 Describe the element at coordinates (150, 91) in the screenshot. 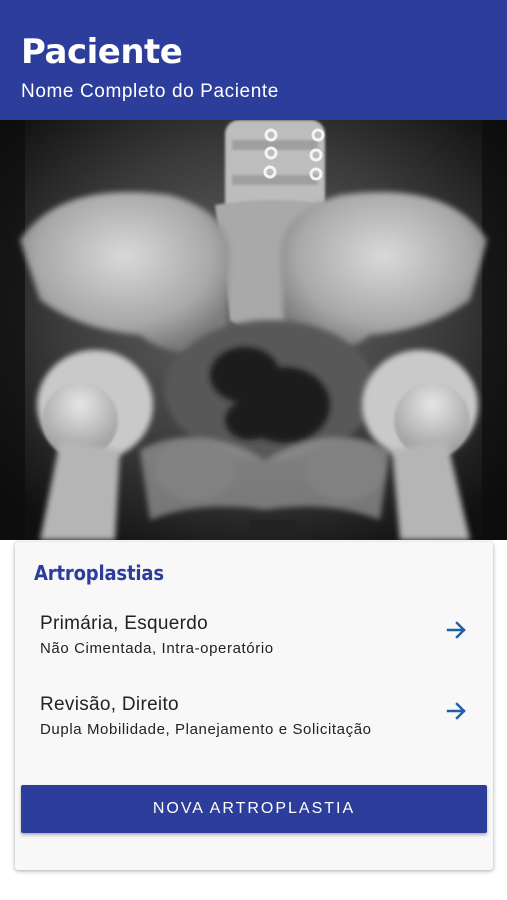

I see `patient-name: Nome Completo do Paciente` at that location.